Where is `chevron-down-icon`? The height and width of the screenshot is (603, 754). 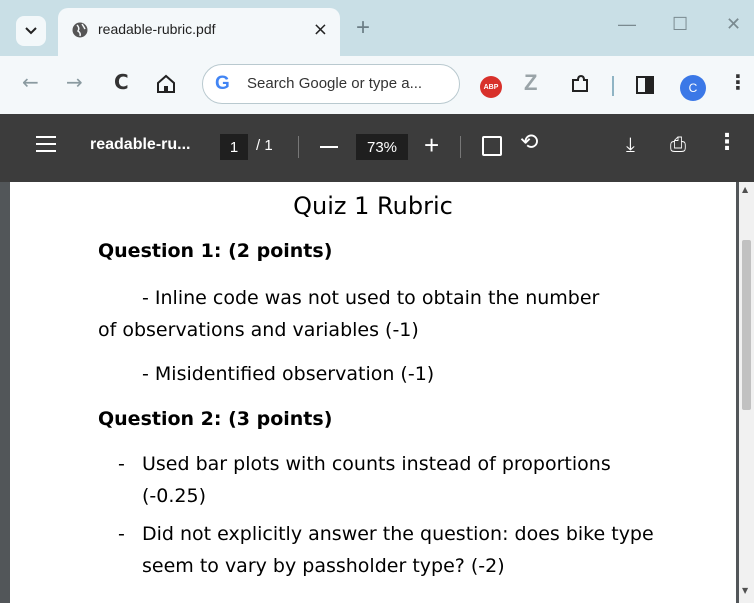
chevron-down-icon is located at coordinates (31, 31).